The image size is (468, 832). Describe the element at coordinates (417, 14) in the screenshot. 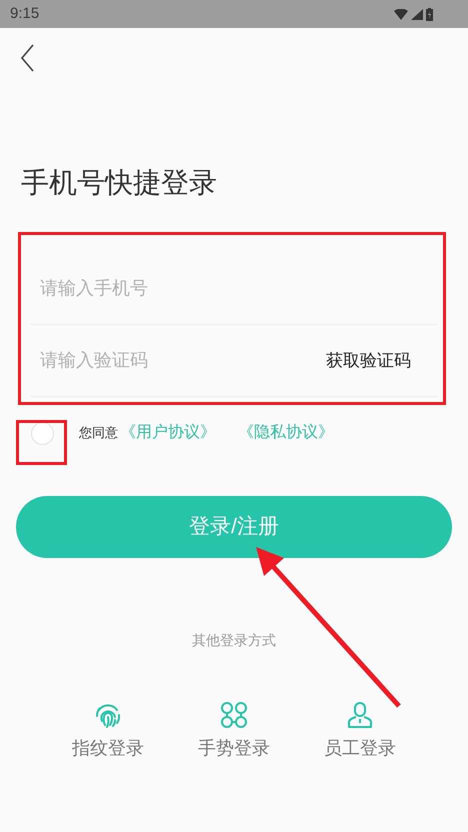

I see `signal-icon` at that location.